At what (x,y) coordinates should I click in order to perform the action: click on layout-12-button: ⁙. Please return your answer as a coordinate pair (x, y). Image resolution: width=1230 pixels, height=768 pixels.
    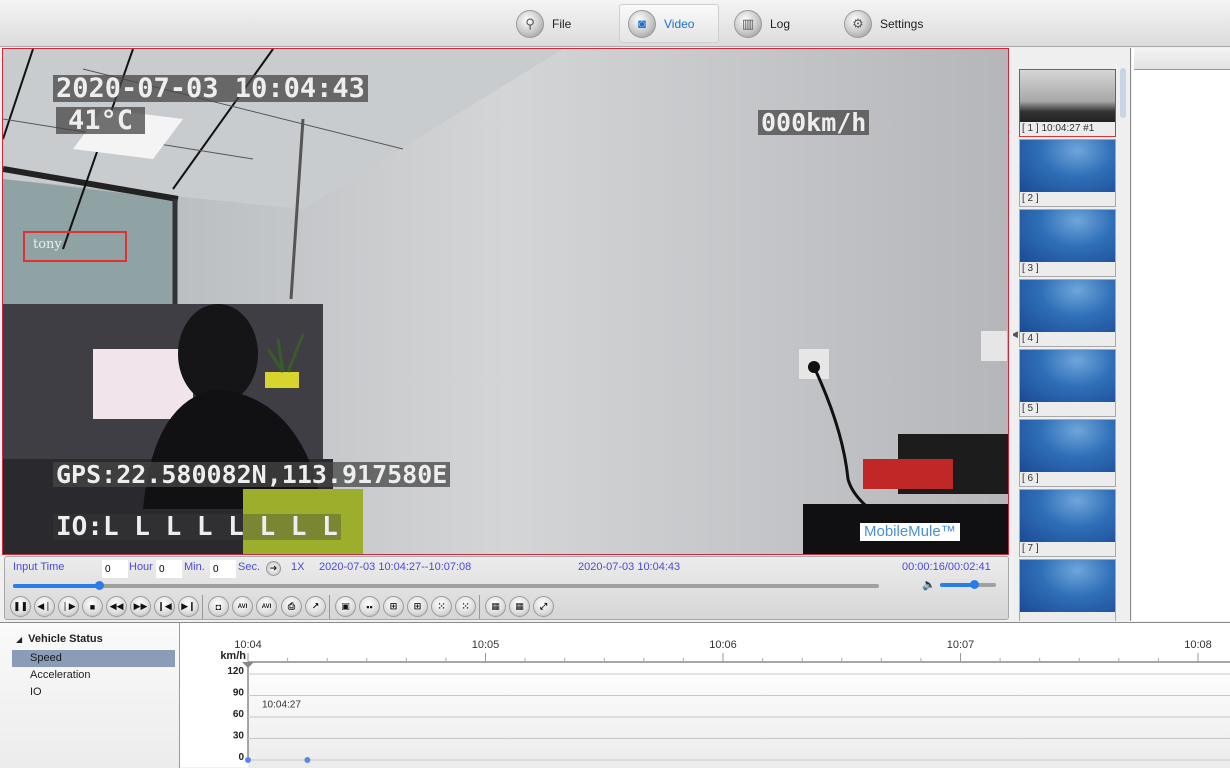
    Looking at the image, I should click on (465, 606).